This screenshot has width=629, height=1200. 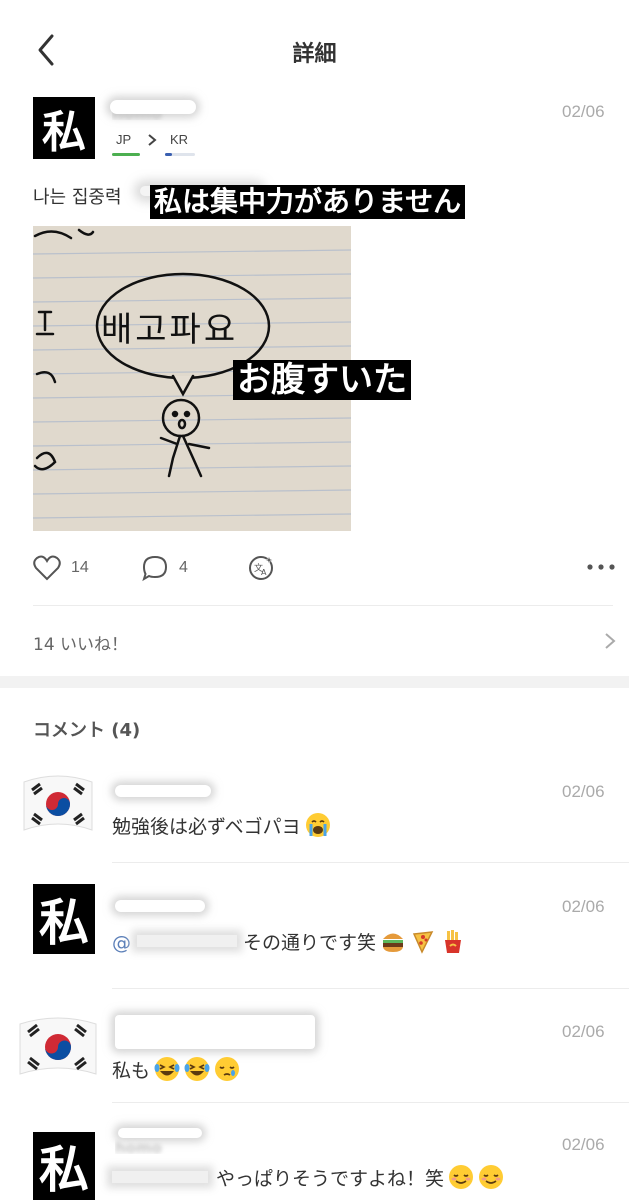 I want to click on comment-text: @ その通りです笑, so click(x=289, y=941).